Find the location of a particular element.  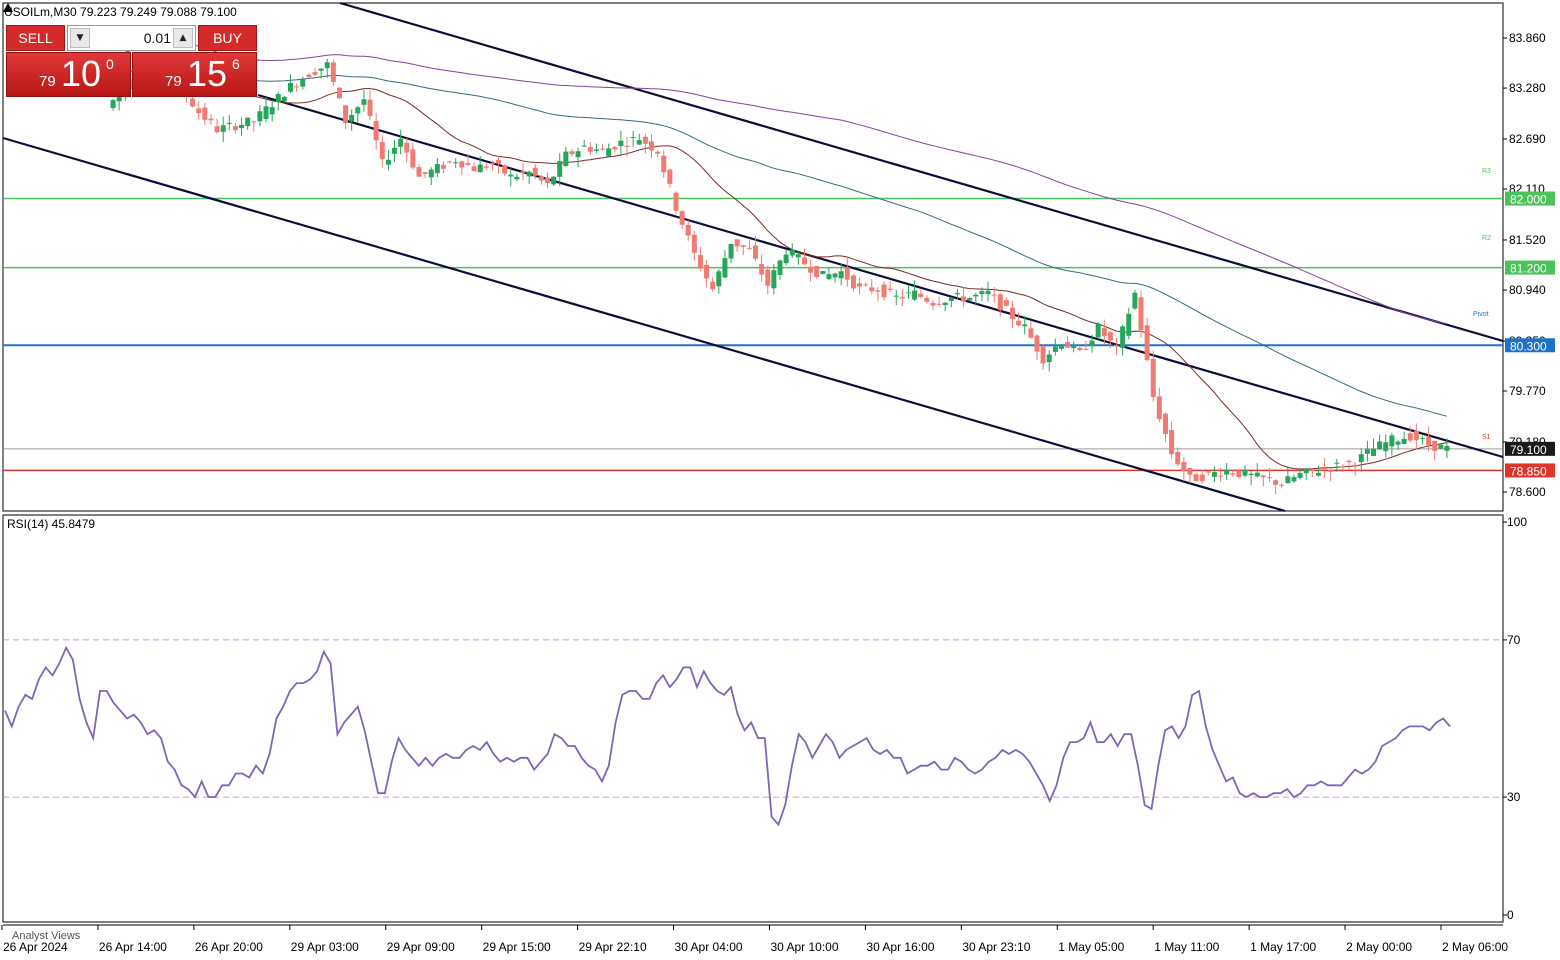

buy-price-button: 79 15 6 is located at coordinates (194, 74).